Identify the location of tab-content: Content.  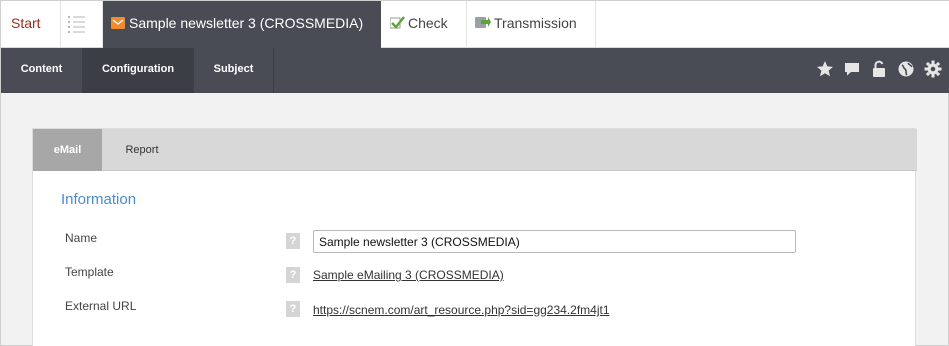
(42, 70).